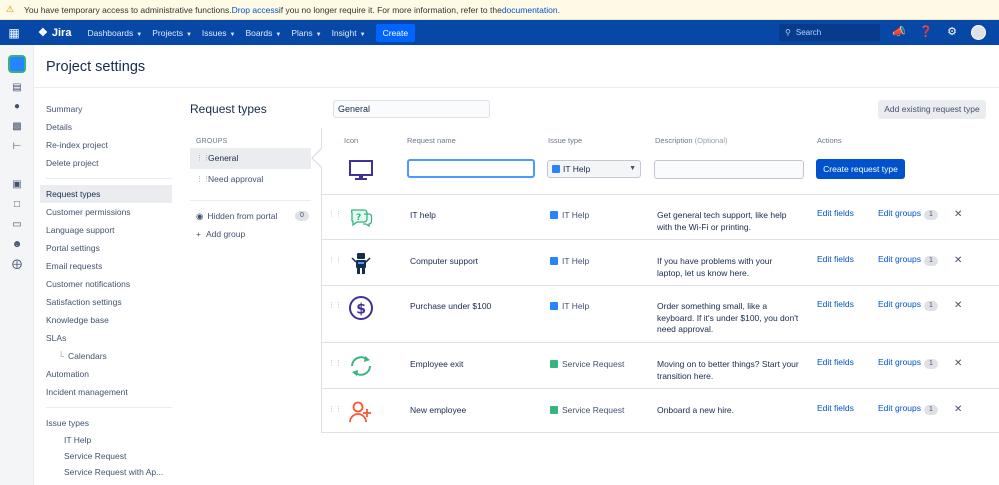  What do you see at coordinates (17, 147) in the screenshot?
I see `workflow-icon: ⊢` at bounding box center [17, 147].